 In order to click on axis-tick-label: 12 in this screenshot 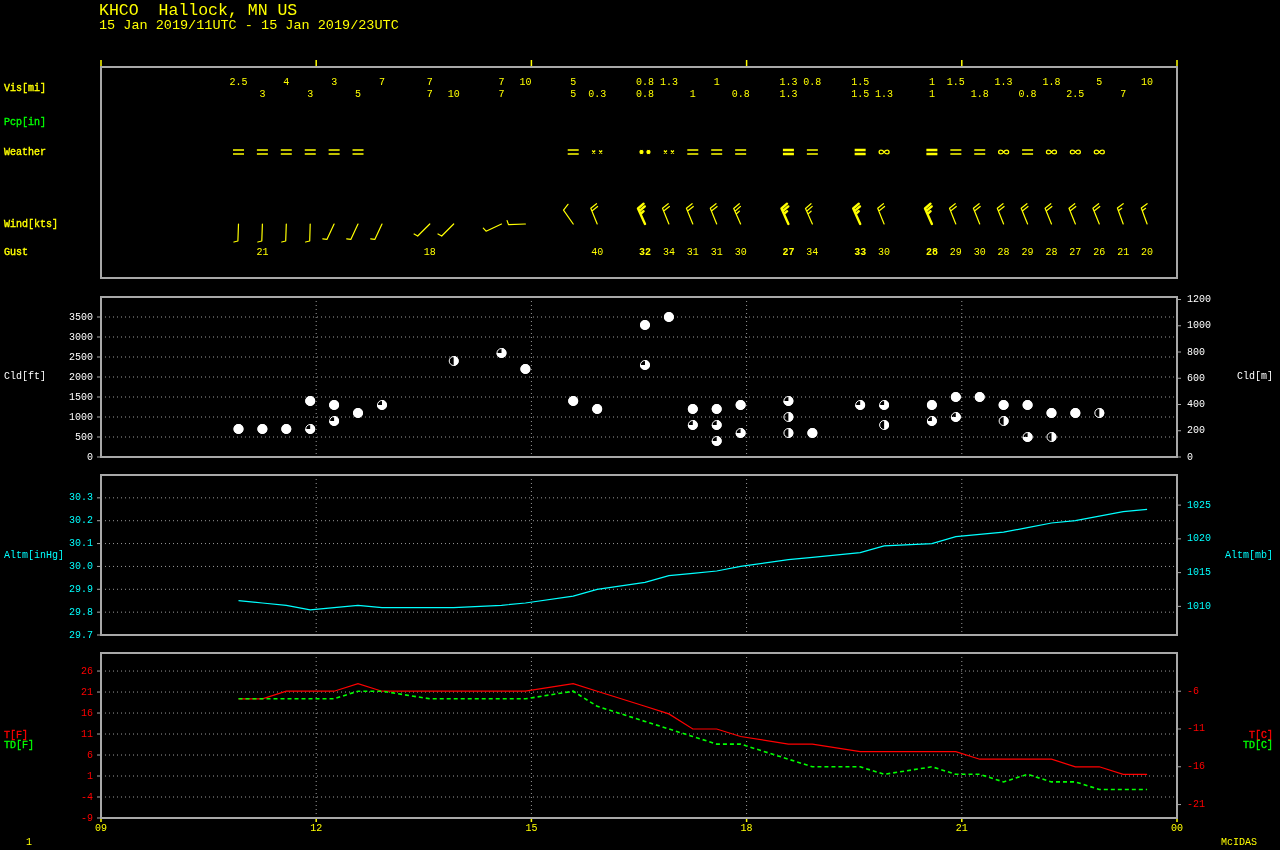, I will do `click(316, 828)`.